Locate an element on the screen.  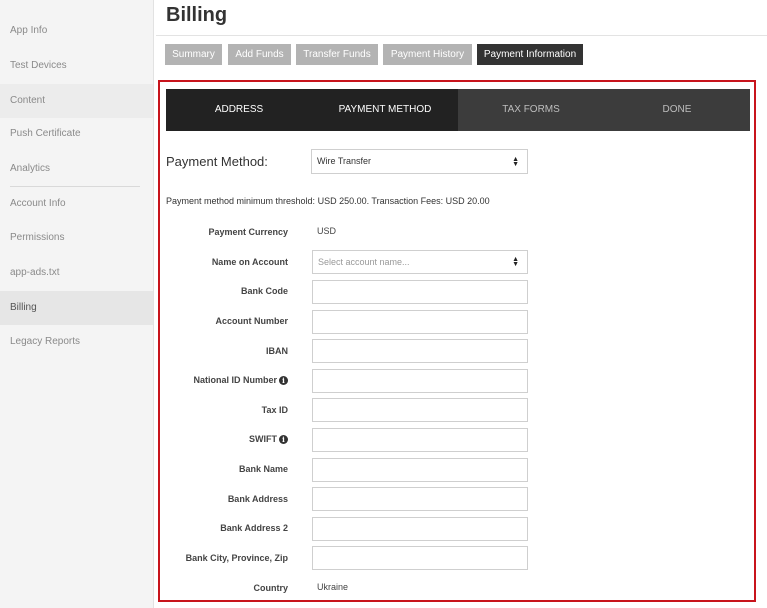
country-value: Ukraine is located at coordinates (333, 587).